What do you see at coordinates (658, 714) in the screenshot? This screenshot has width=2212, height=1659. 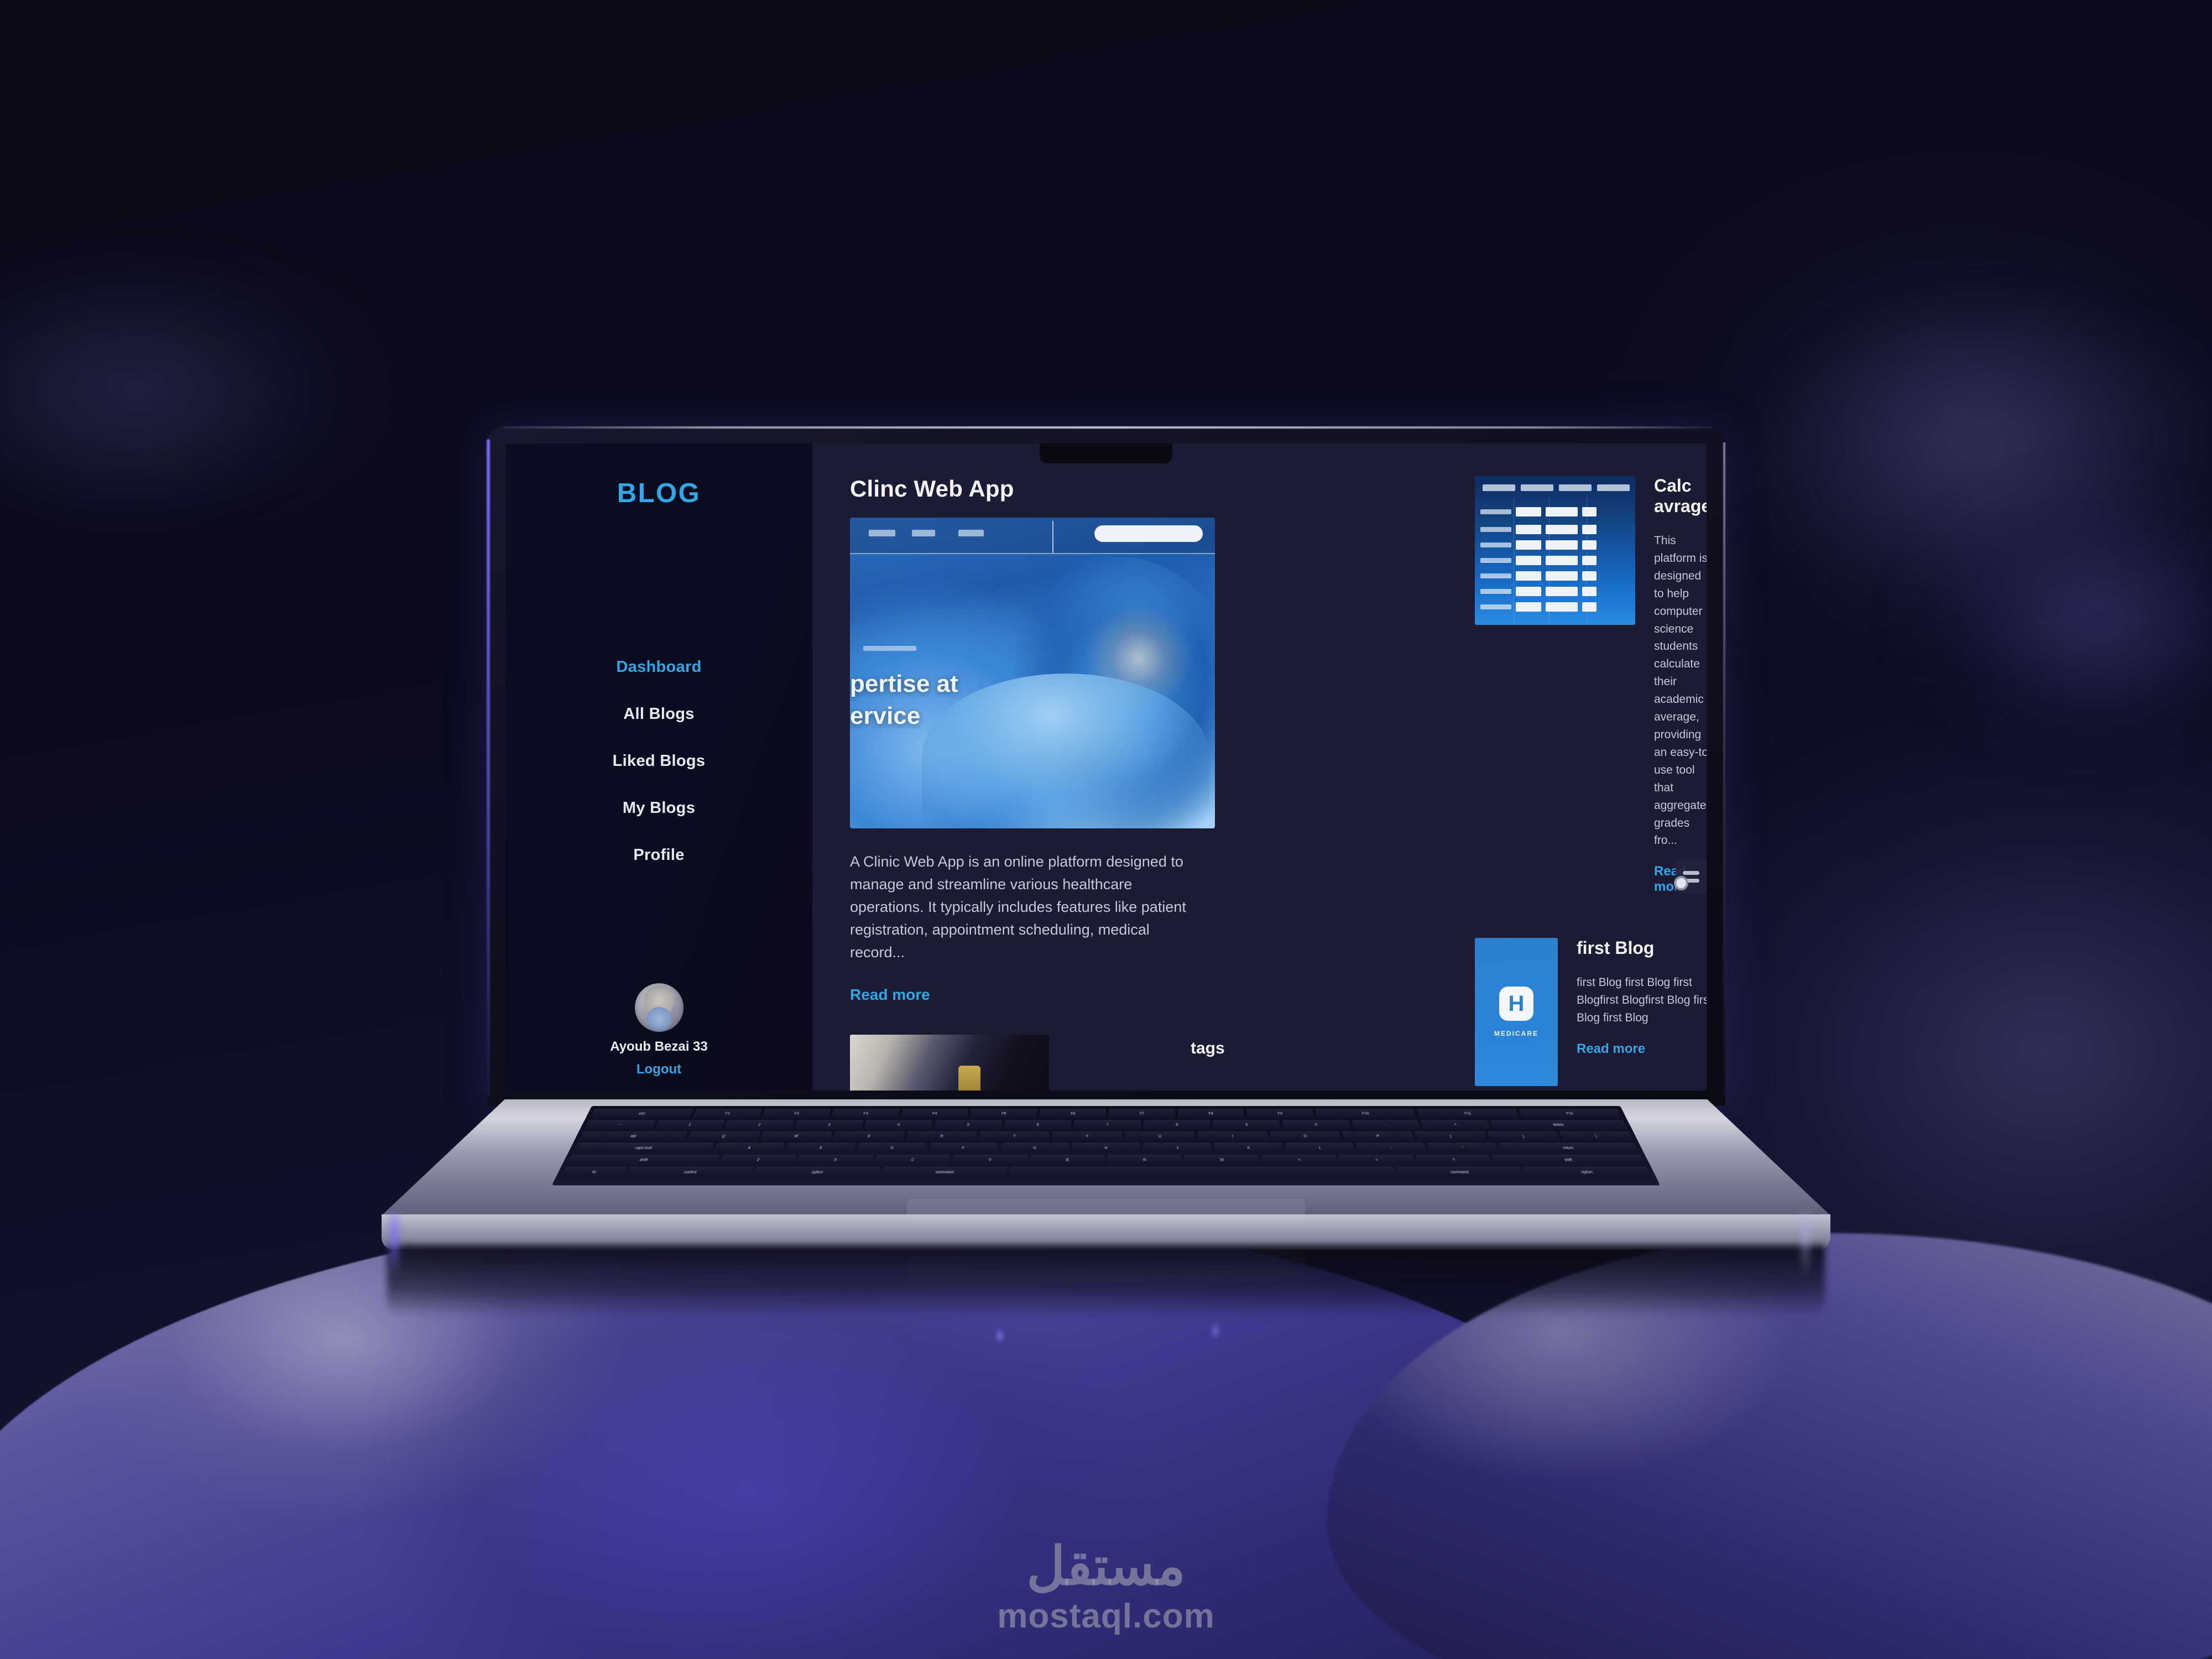 I see `sidebar-item-all-blogs: All Blogs` at bounding box center [658, 714].